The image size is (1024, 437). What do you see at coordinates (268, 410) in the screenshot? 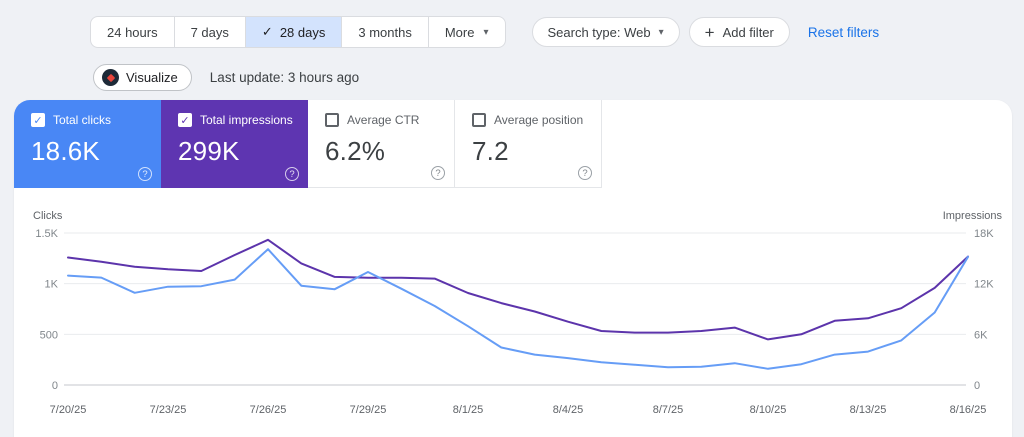
I see `x-axis-tick: 7/26/25` at bounding box center [268, 410].